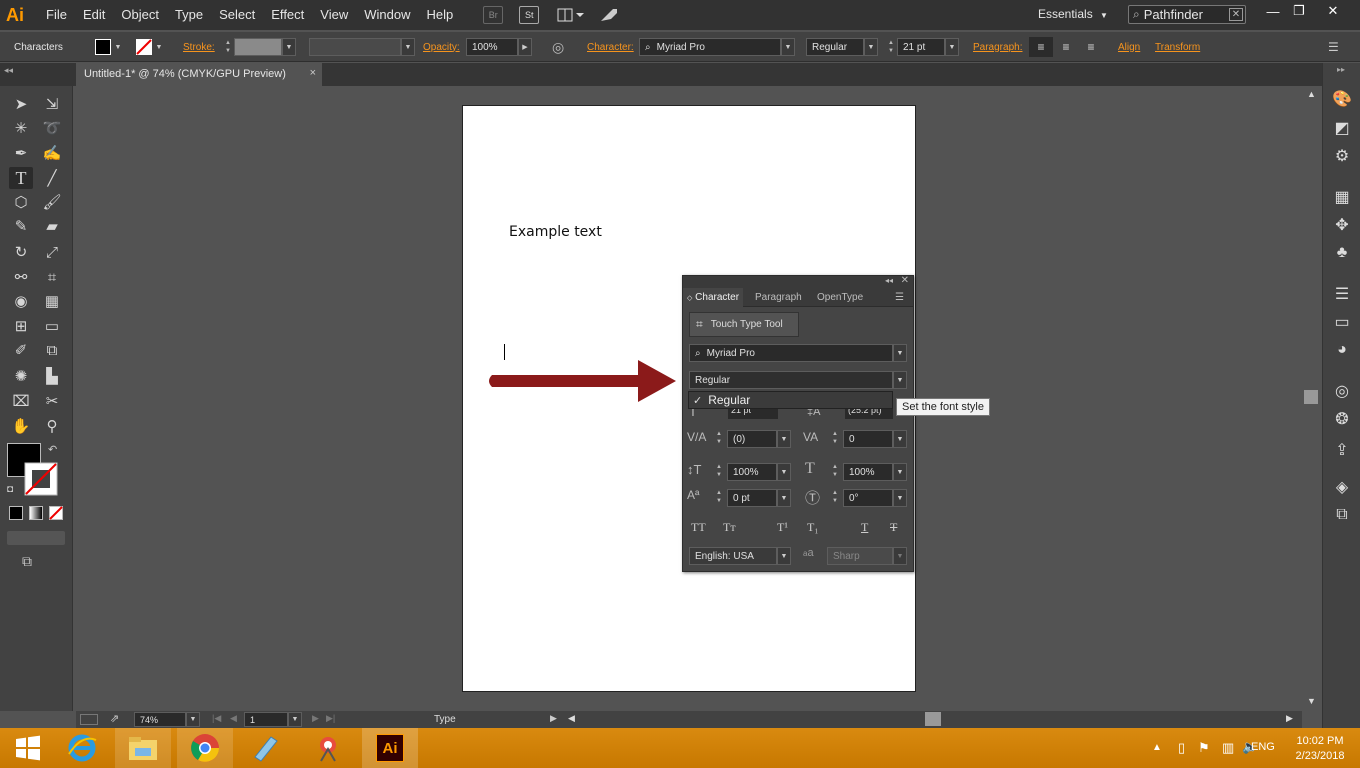  I want to click on perspective-grid-tool-icon: ▦, so click(52, 301).